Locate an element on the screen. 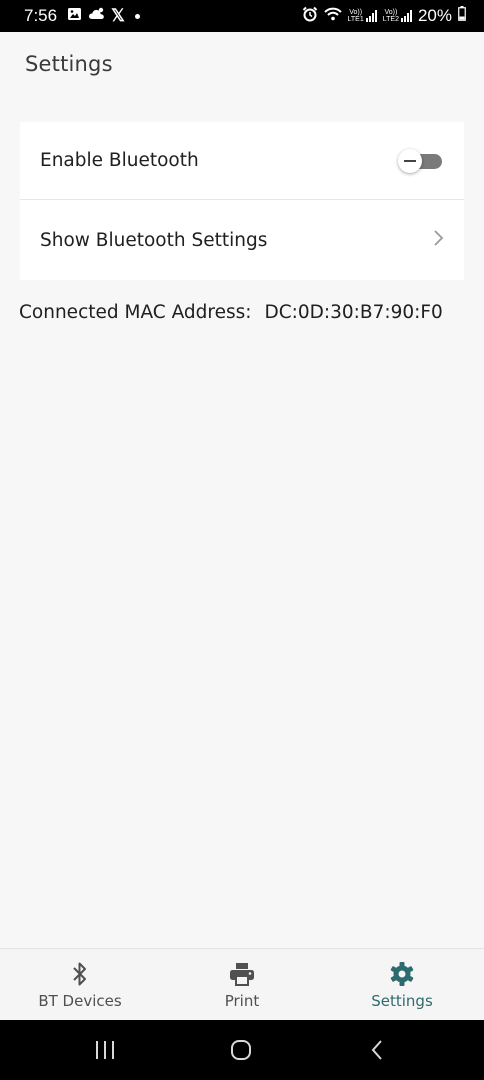 This screenshot has height=1080, width=484. signal-sim1-icon: Vo)) LTE1 is located at coordinates (362, 16).